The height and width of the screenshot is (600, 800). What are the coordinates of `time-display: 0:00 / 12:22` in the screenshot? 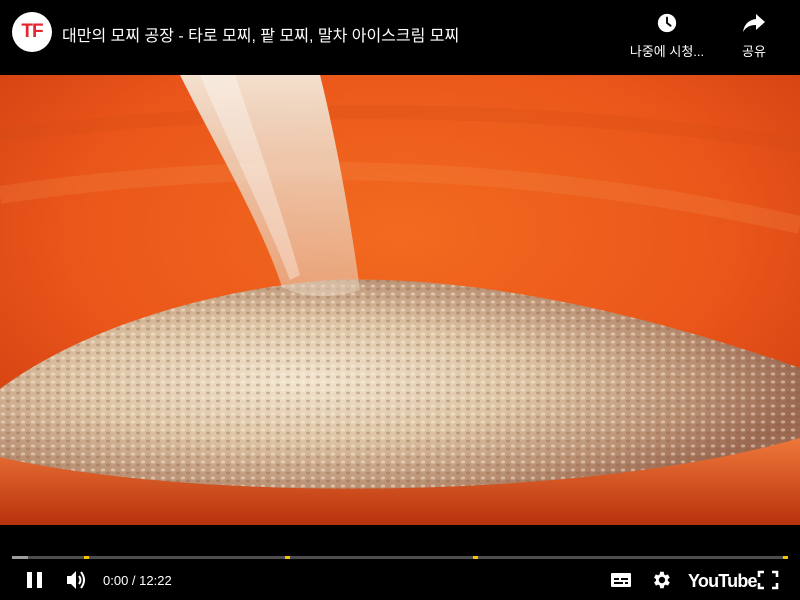 It's located at (137, 580).